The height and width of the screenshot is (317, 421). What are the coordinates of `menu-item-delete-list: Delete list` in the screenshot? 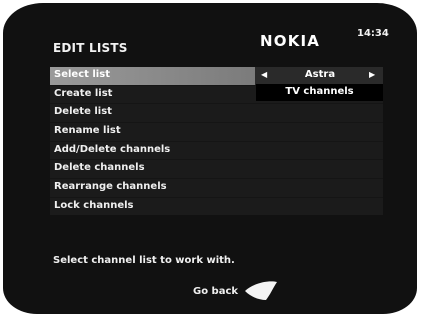 It's located at (216, 112).